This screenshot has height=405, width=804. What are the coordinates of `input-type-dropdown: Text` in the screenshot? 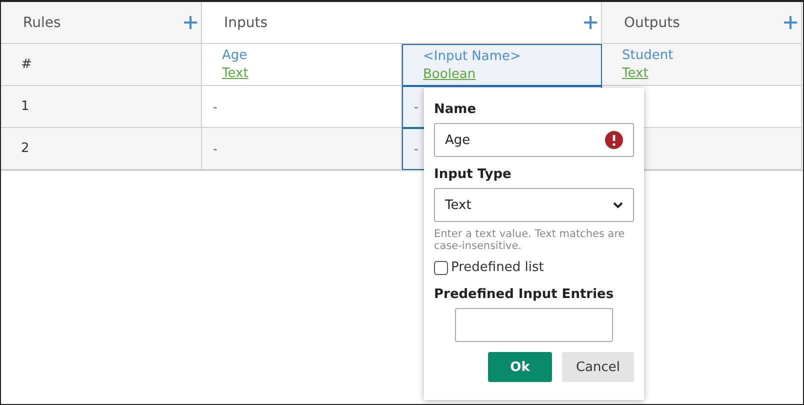 It's located at (534, 205).